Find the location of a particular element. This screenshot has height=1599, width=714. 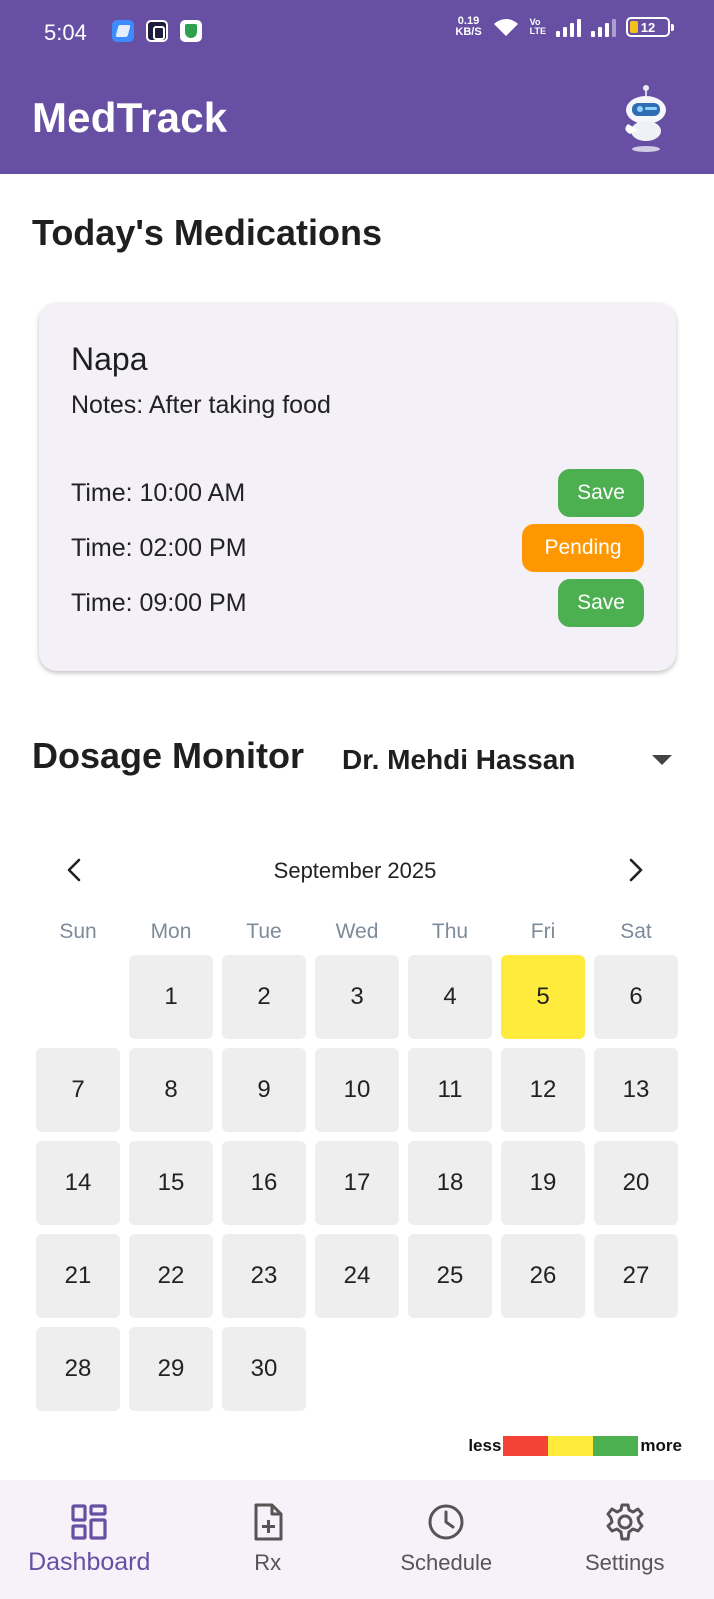

calendar-day: 19 is located at coordinates (543, 1183).